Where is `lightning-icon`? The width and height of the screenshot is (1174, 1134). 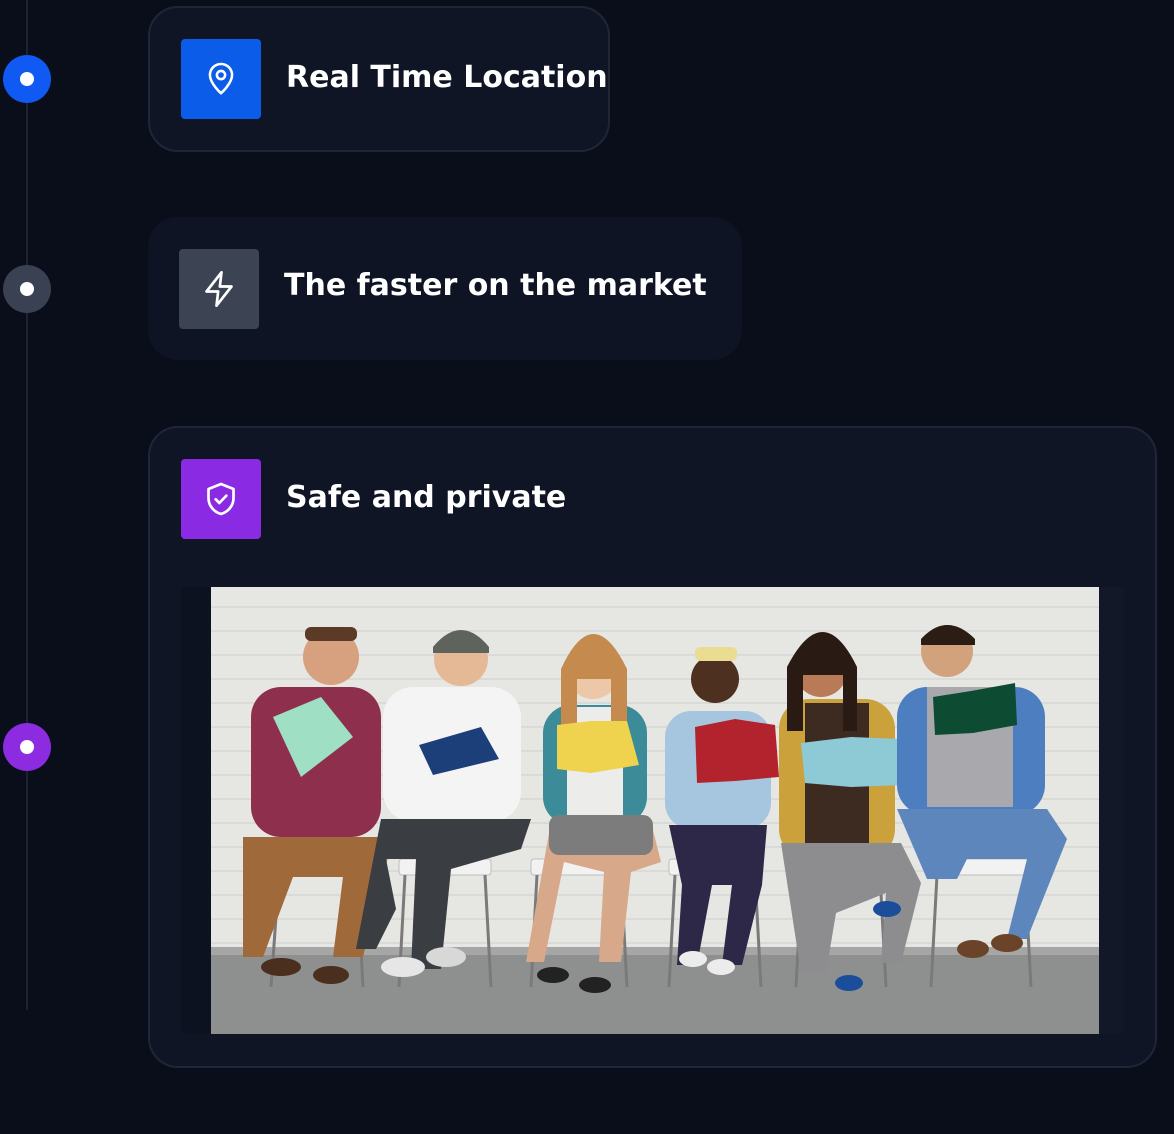 lightning-icon is located at coordinates (219, 289).